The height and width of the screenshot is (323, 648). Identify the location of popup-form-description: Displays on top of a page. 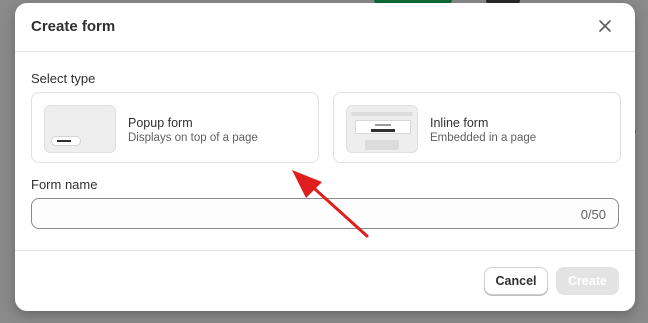
(193, 138).